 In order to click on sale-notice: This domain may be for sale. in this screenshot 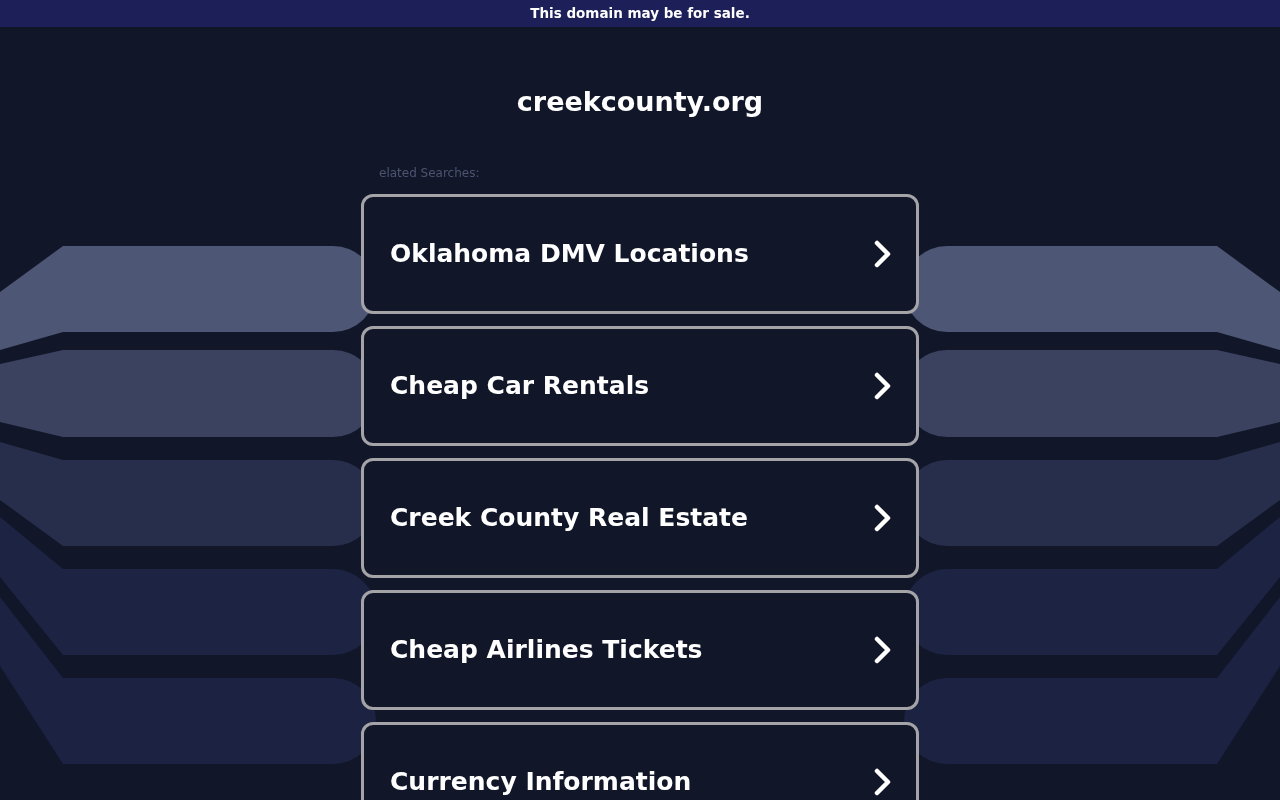, I will do `click(640, 14)`.